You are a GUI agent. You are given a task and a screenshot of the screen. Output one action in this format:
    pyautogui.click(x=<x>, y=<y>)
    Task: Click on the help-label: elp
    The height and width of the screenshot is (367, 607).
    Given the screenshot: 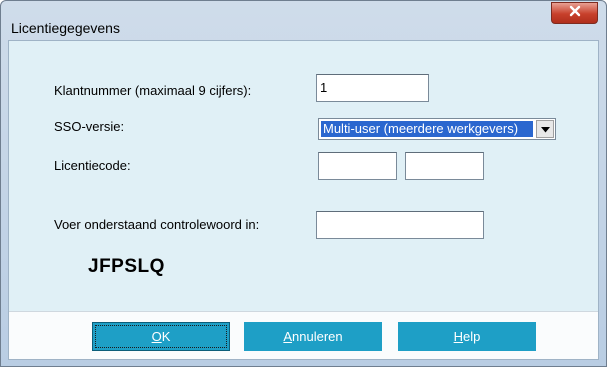 What is the action you would take?
    pyautogui.click(x=472, y=336)
    